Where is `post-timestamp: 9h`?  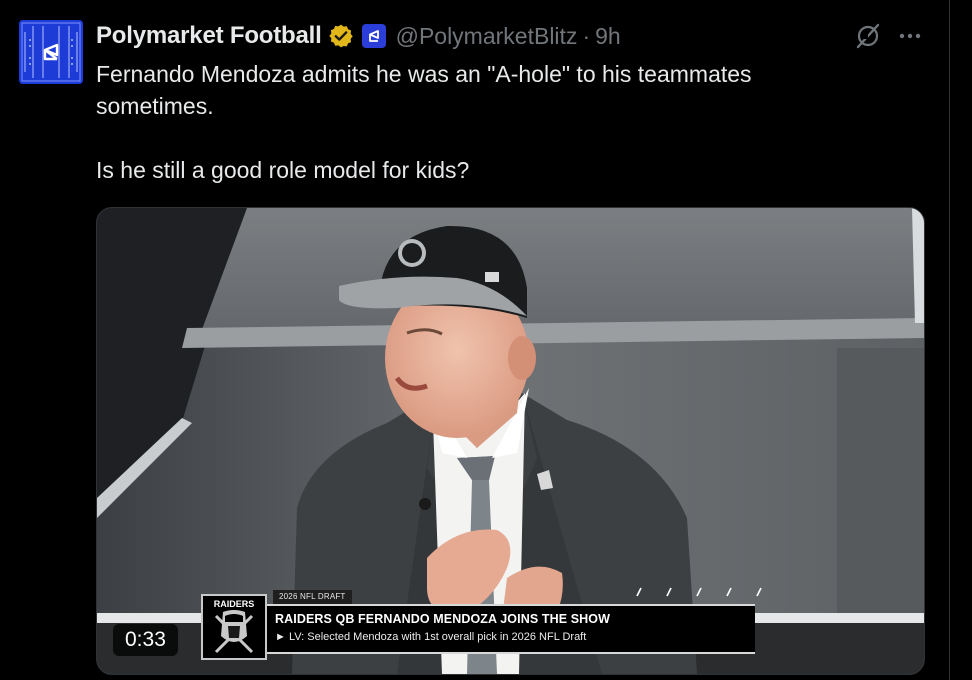
post-timestamp: 9h is located at coordinates (608, 36).